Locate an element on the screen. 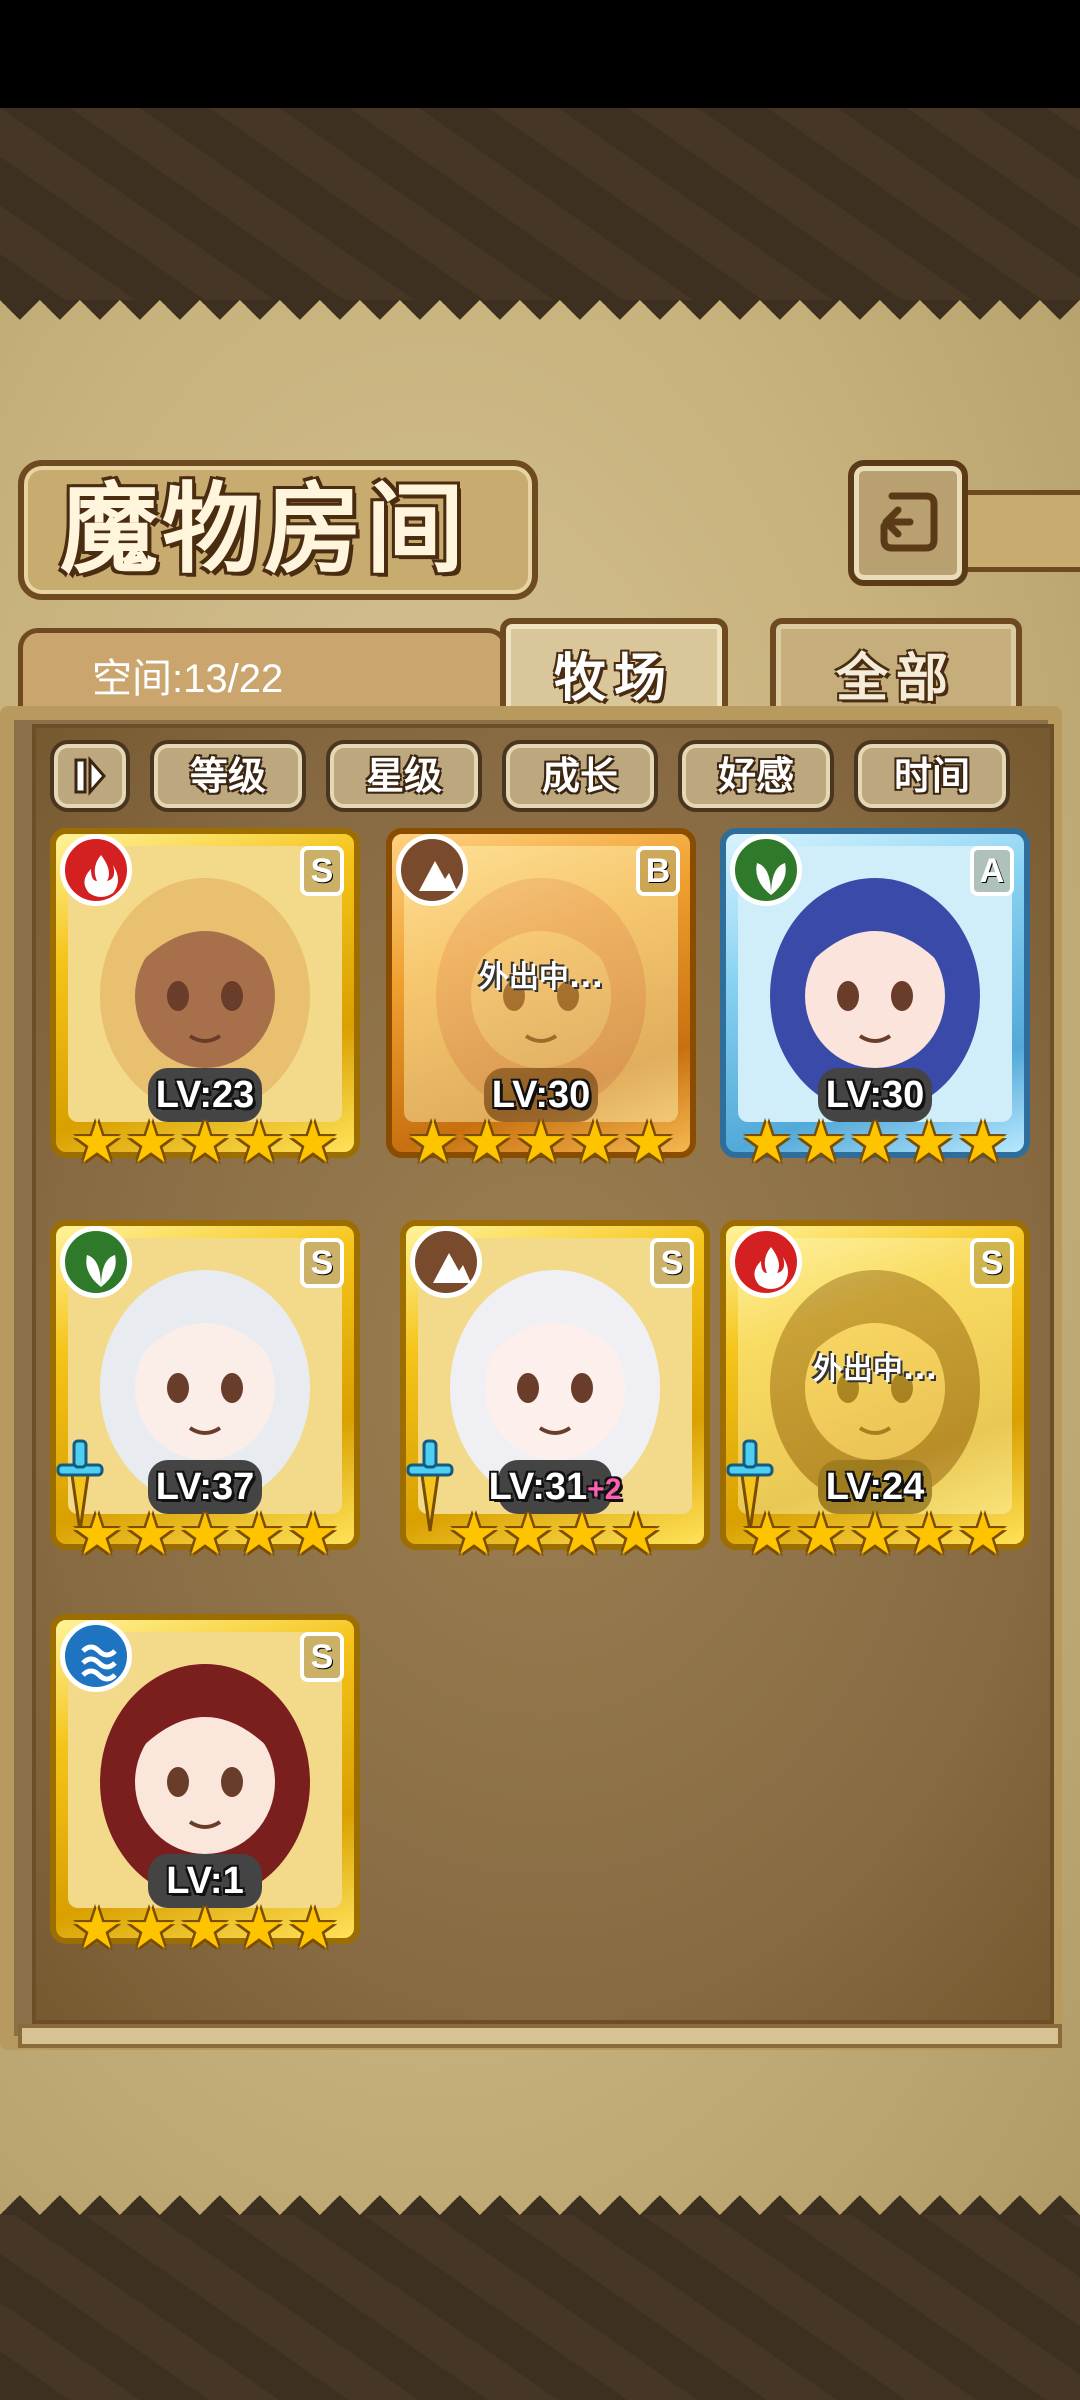  background-map-top is located at coordinates (540, 205).